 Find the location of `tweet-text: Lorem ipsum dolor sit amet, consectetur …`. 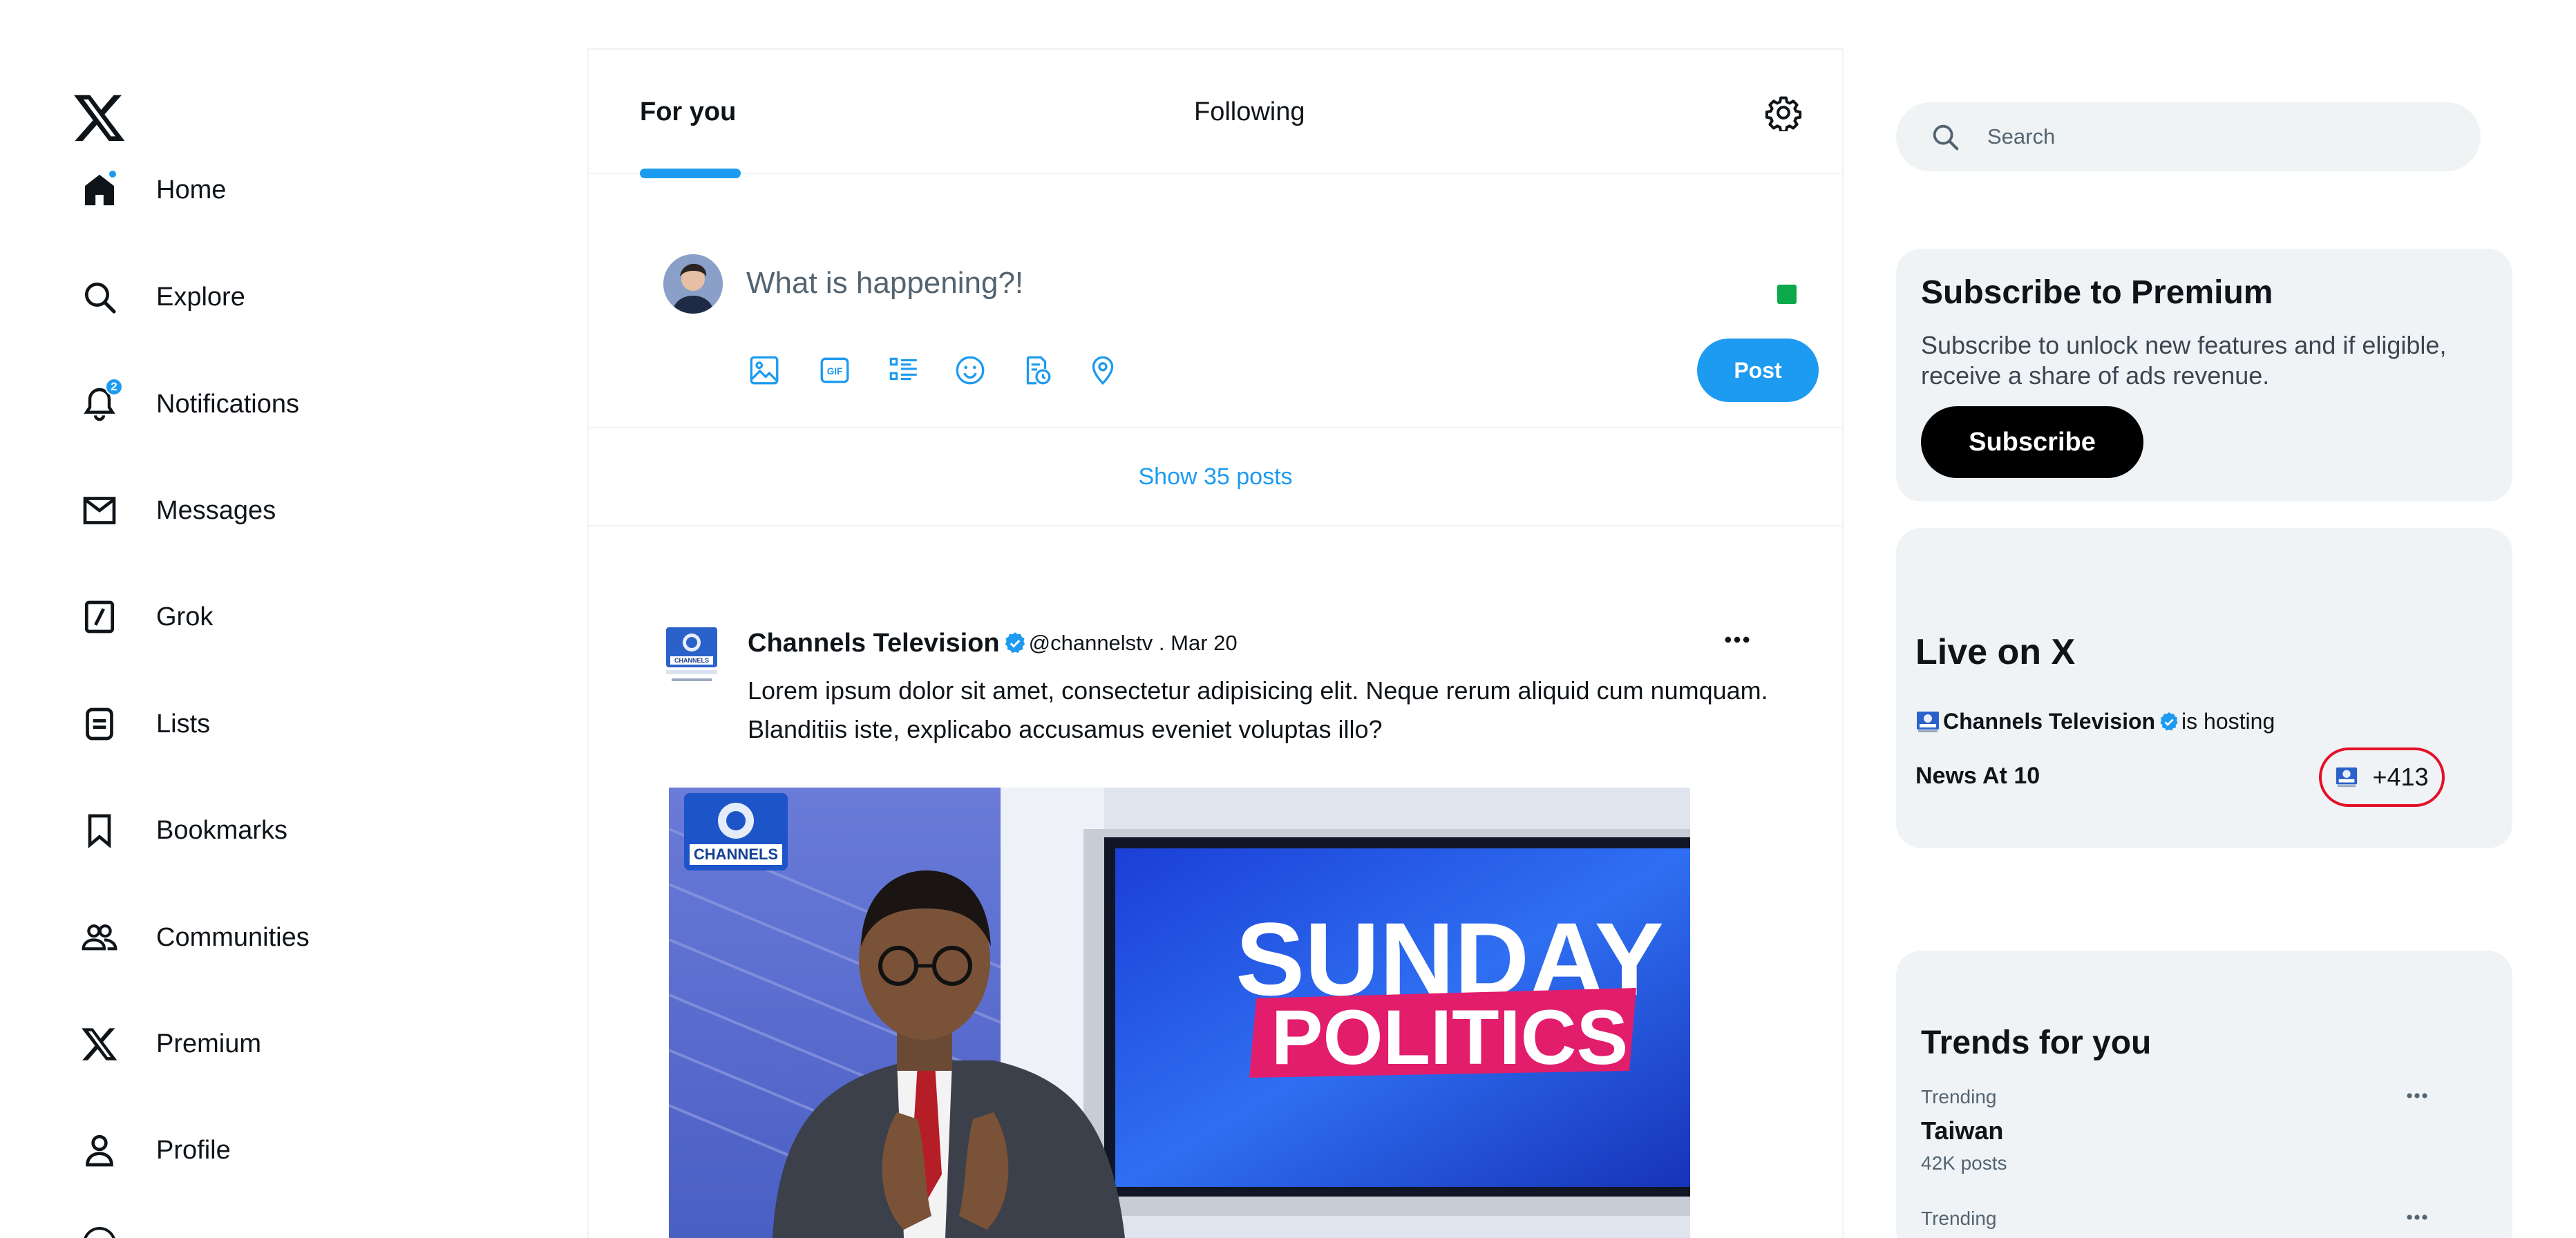

tweet-text: Lorem ipsum dolor sit amet, consectetur … is located at coordinates (1258, 709).